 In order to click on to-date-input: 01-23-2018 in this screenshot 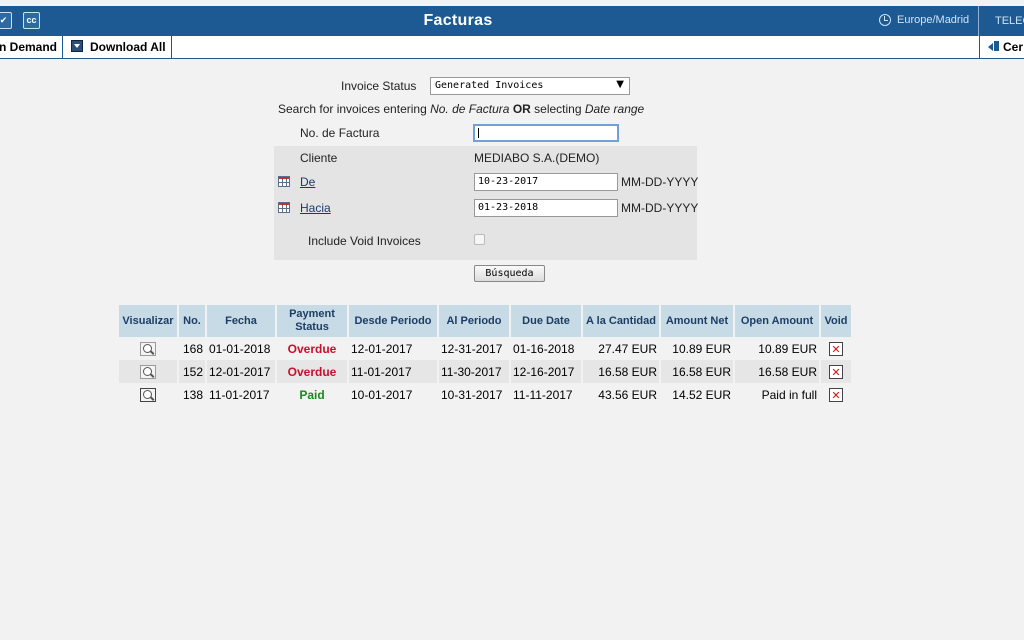, I will do `click(546, 208)`.